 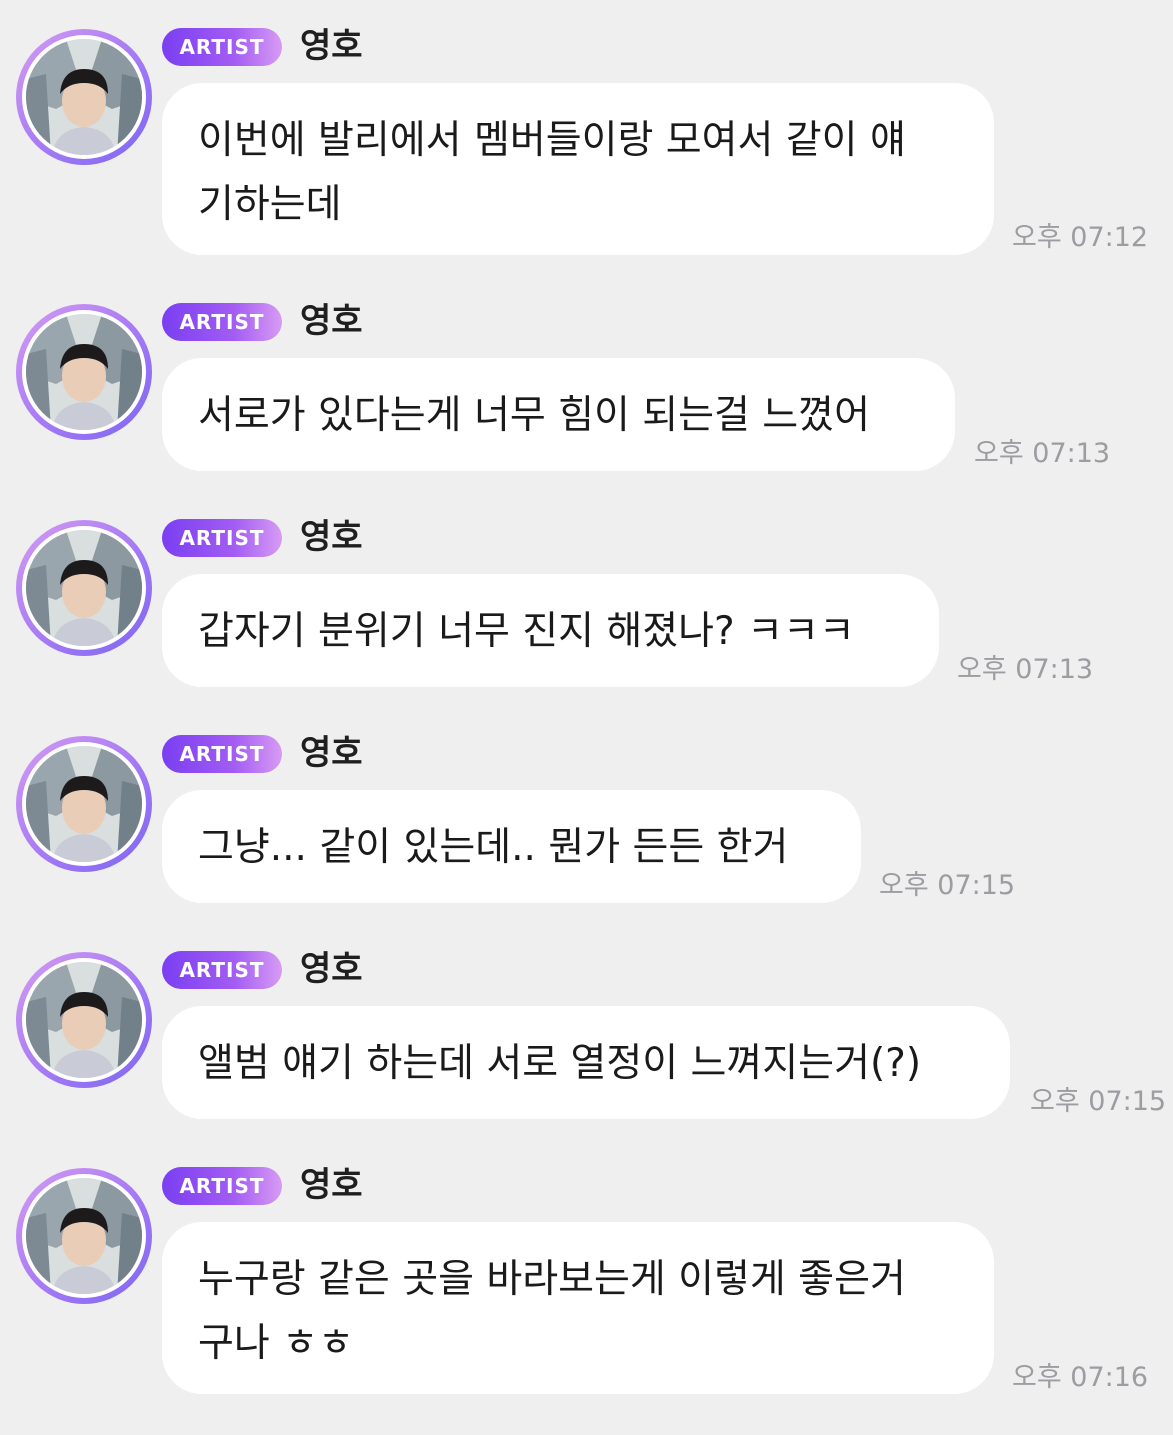 I want to click on message-time: 오후 07:12, so click(x=1080, y=237).